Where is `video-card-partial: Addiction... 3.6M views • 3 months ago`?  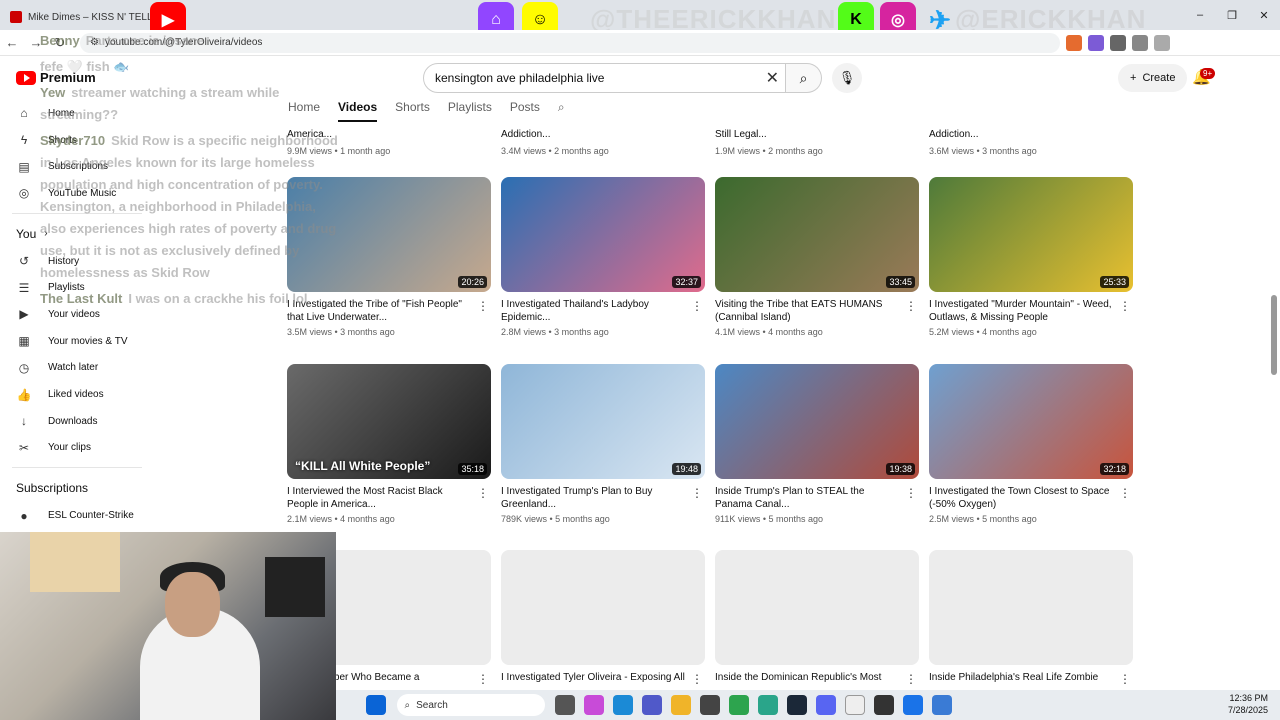 video-card-partial: Addiction... 3.6M views • 3 months ago is located at coordinates (983, 143).